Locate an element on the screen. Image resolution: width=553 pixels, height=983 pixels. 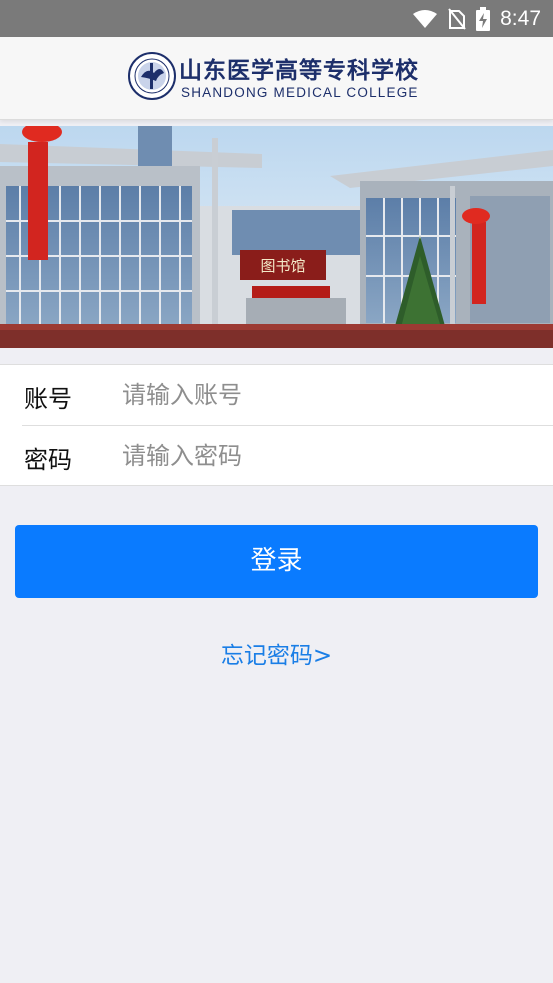
battery-charging-icon is located at coordinates (483, 18).